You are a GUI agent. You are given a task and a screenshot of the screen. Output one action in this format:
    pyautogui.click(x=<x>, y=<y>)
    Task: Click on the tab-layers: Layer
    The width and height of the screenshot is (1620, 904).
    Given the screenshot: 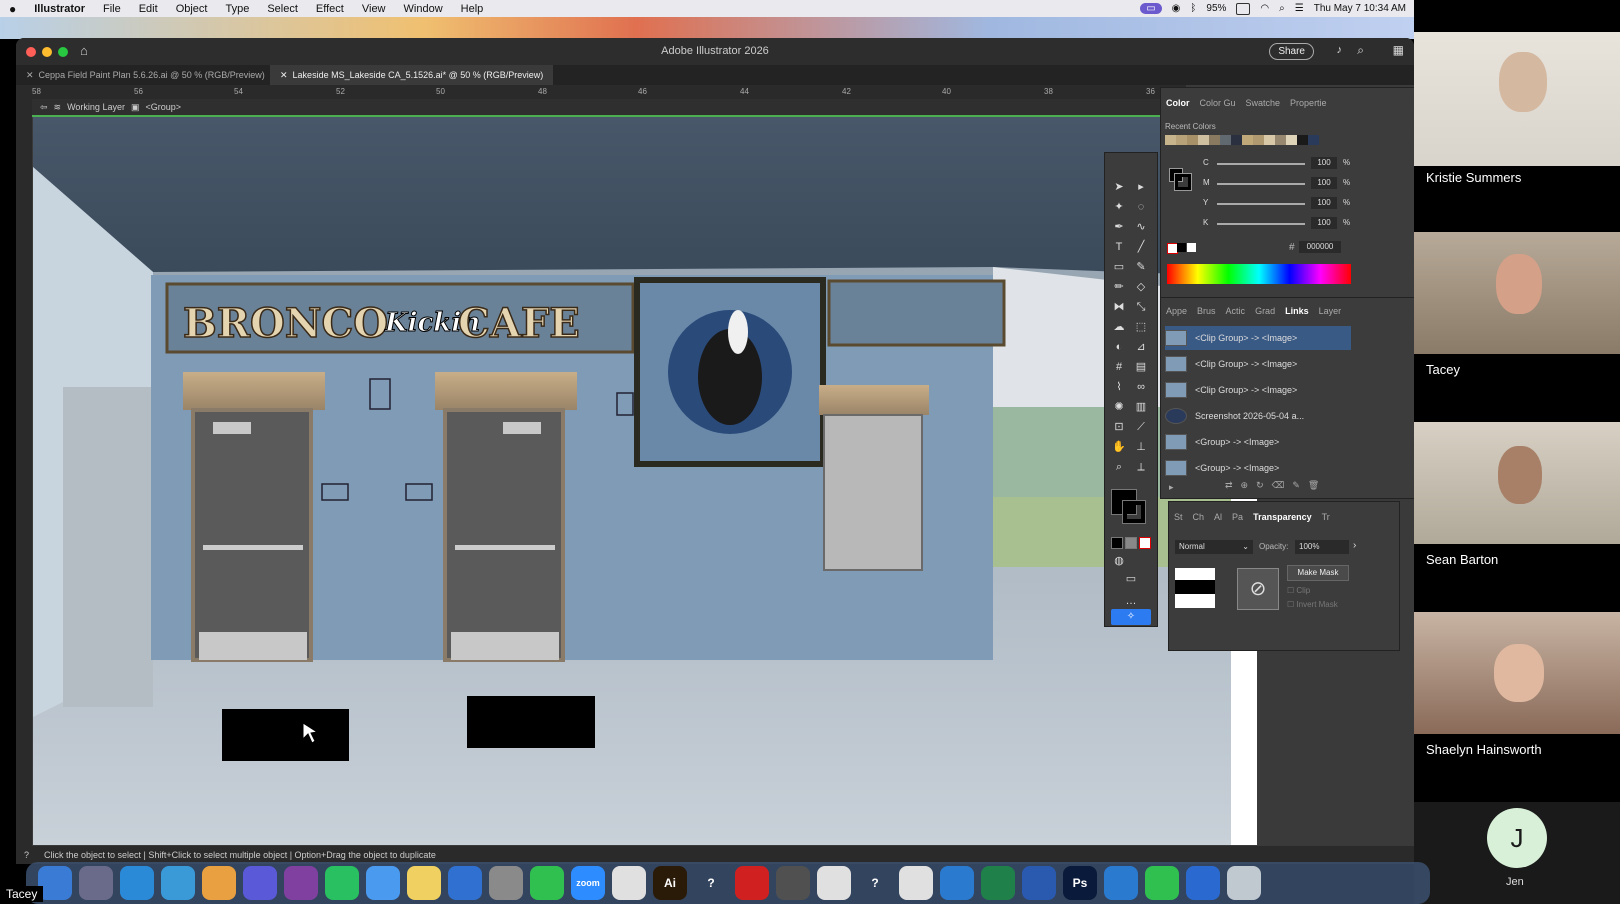 What is the action you would take?
    pyautogui.click(x=1330, y=311)
    